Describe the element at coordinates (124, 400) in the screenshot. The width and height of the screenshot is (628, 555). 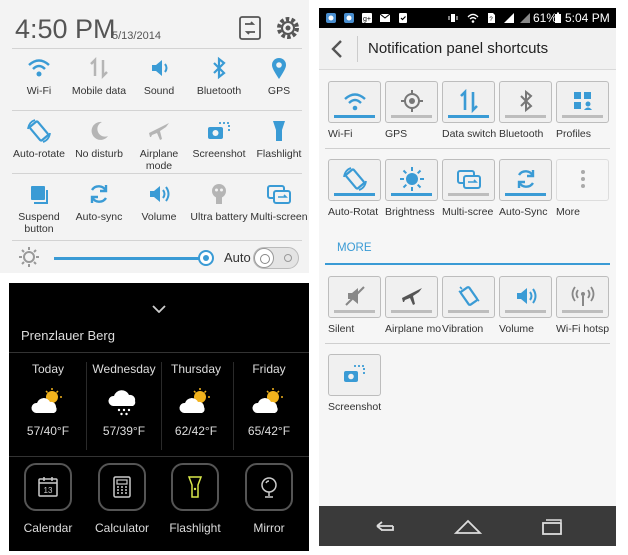
I see `forecast-day: Wednesday 57/39°F` at that location.